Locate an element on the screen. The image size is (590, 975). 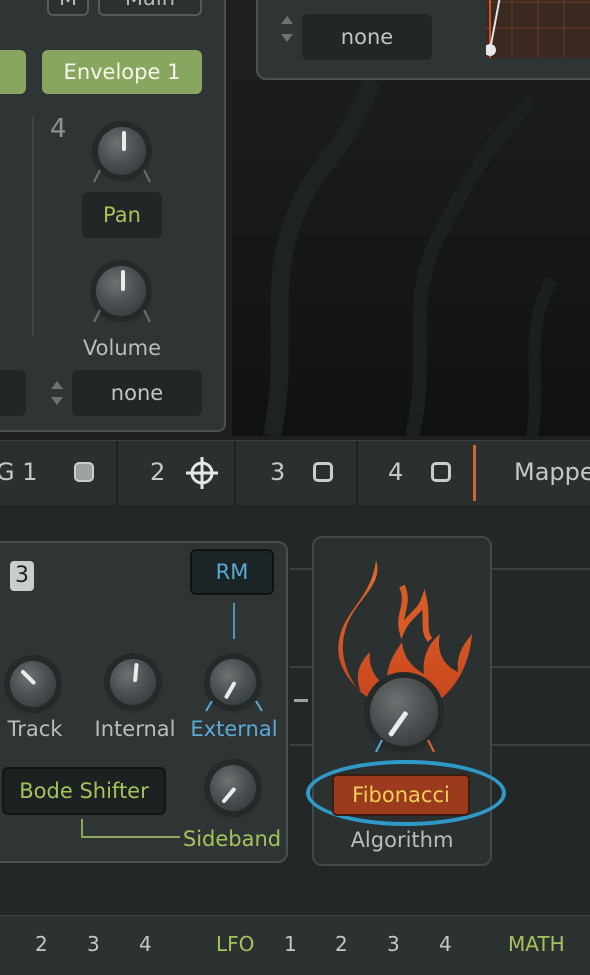
slot-number: 4 is located at coordinates (58, 129).